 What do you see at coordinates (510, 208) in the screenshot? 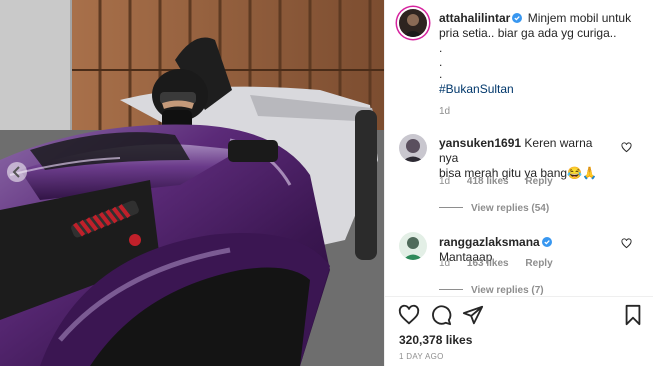
I see `view-replies-label: View replies (54)` at bounding box center [510, 208].